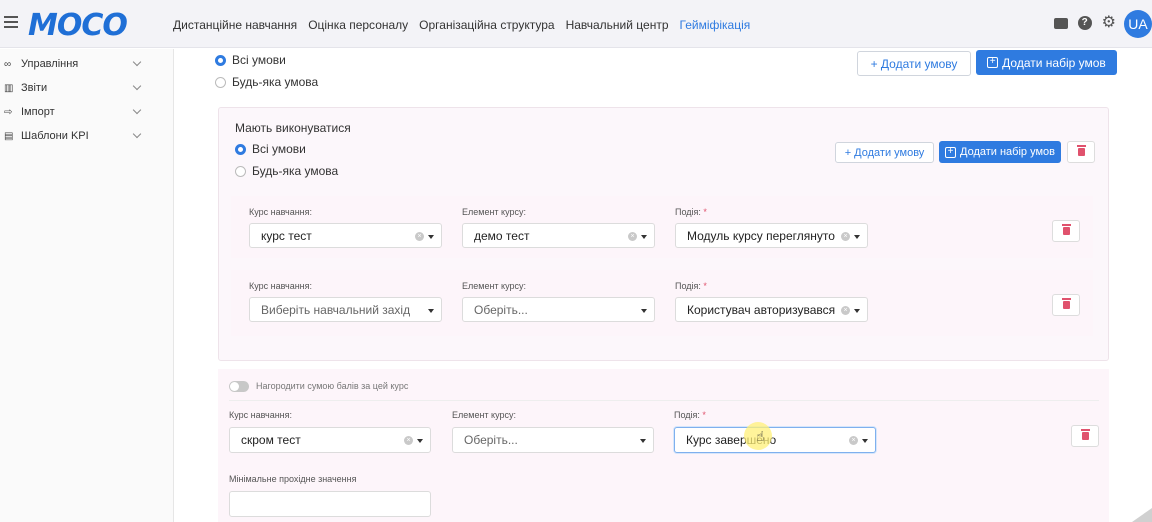  What do you see at coordinates (50, 64) in the screenshot?
I see `sidebar-item-label: Управління` at bounding box center [50, 64].